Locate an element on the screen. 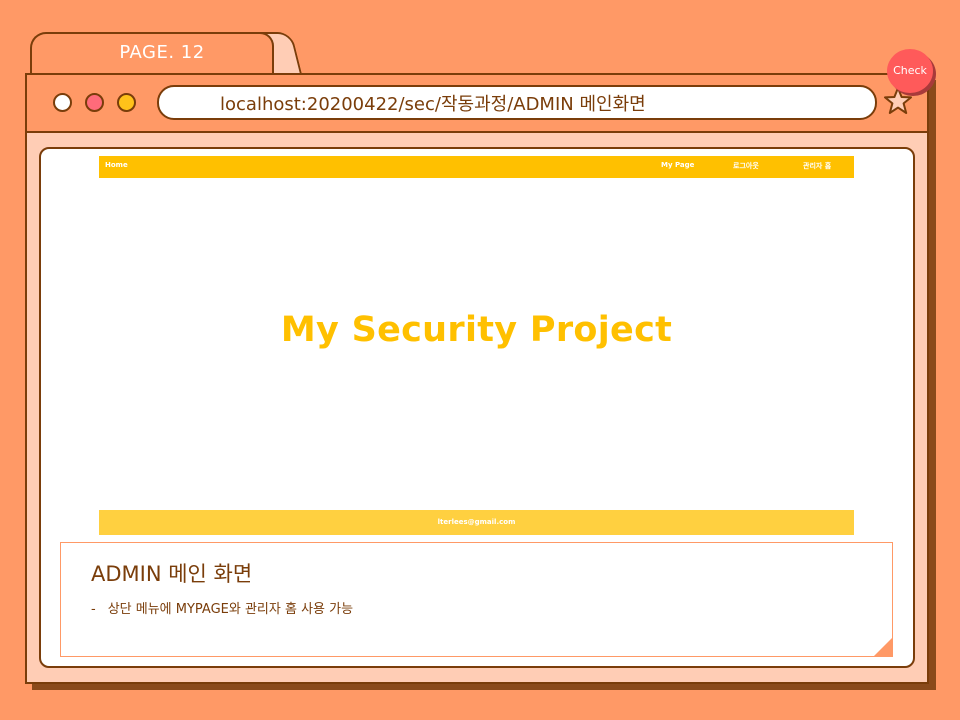 This screenshot has height=720, width=960. address-bar-url: localhost:20200422/sec/작동과정/ADMIN 메인화면 is located at coordinates (433, 104).